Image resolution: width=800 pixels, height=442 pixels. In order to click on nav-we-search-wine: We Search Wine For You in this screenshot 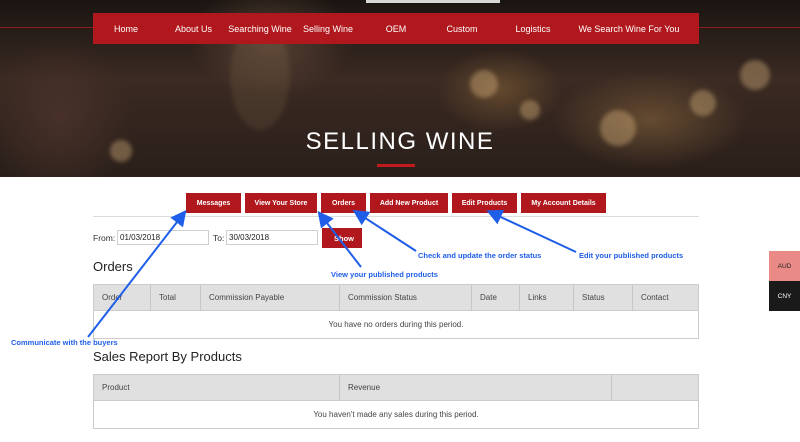, I will do `click(629, 29)`.